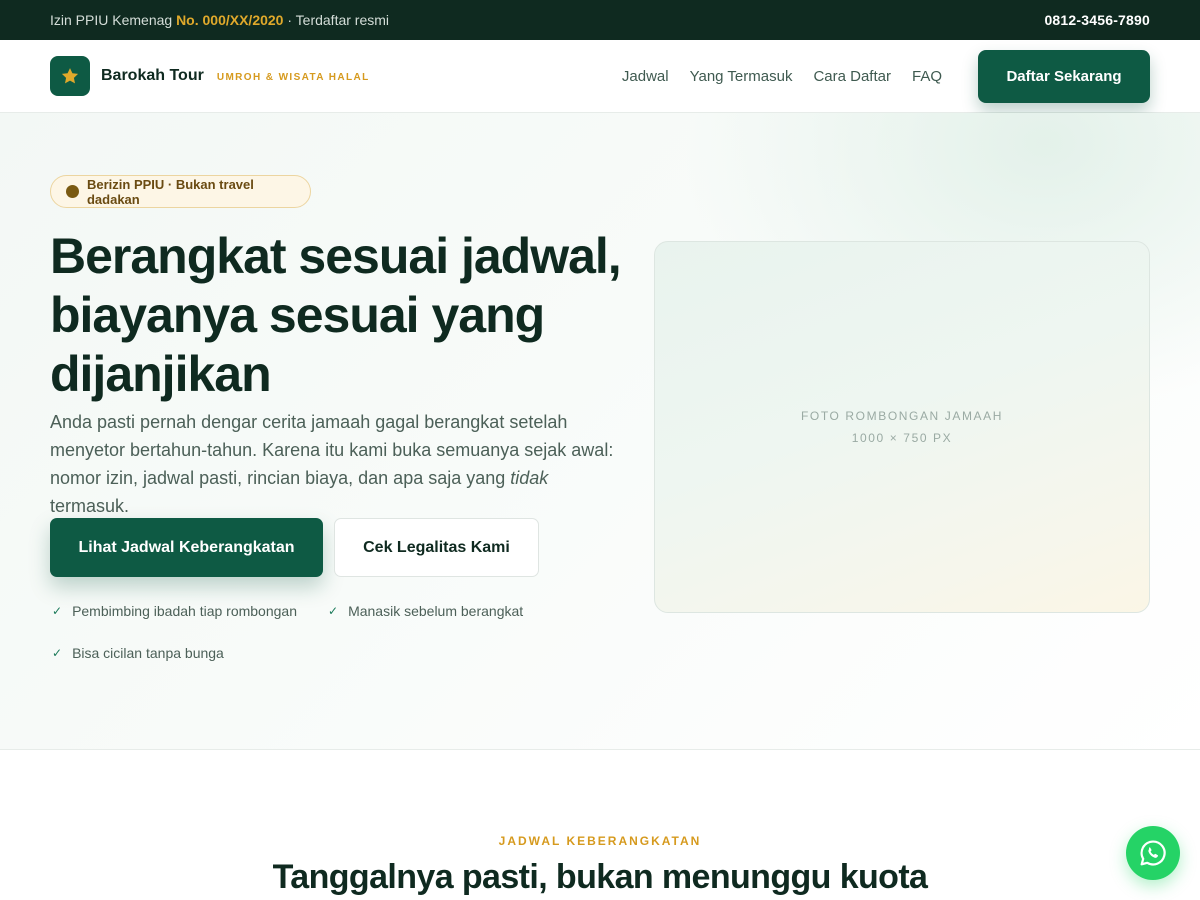 The height and width of the screenshot is (900, 1200). What do you see at coordinates (645, 76) in the screenshot?
I see `nav-link-jadwal: Jadwal` at bounding box center [645, 76].